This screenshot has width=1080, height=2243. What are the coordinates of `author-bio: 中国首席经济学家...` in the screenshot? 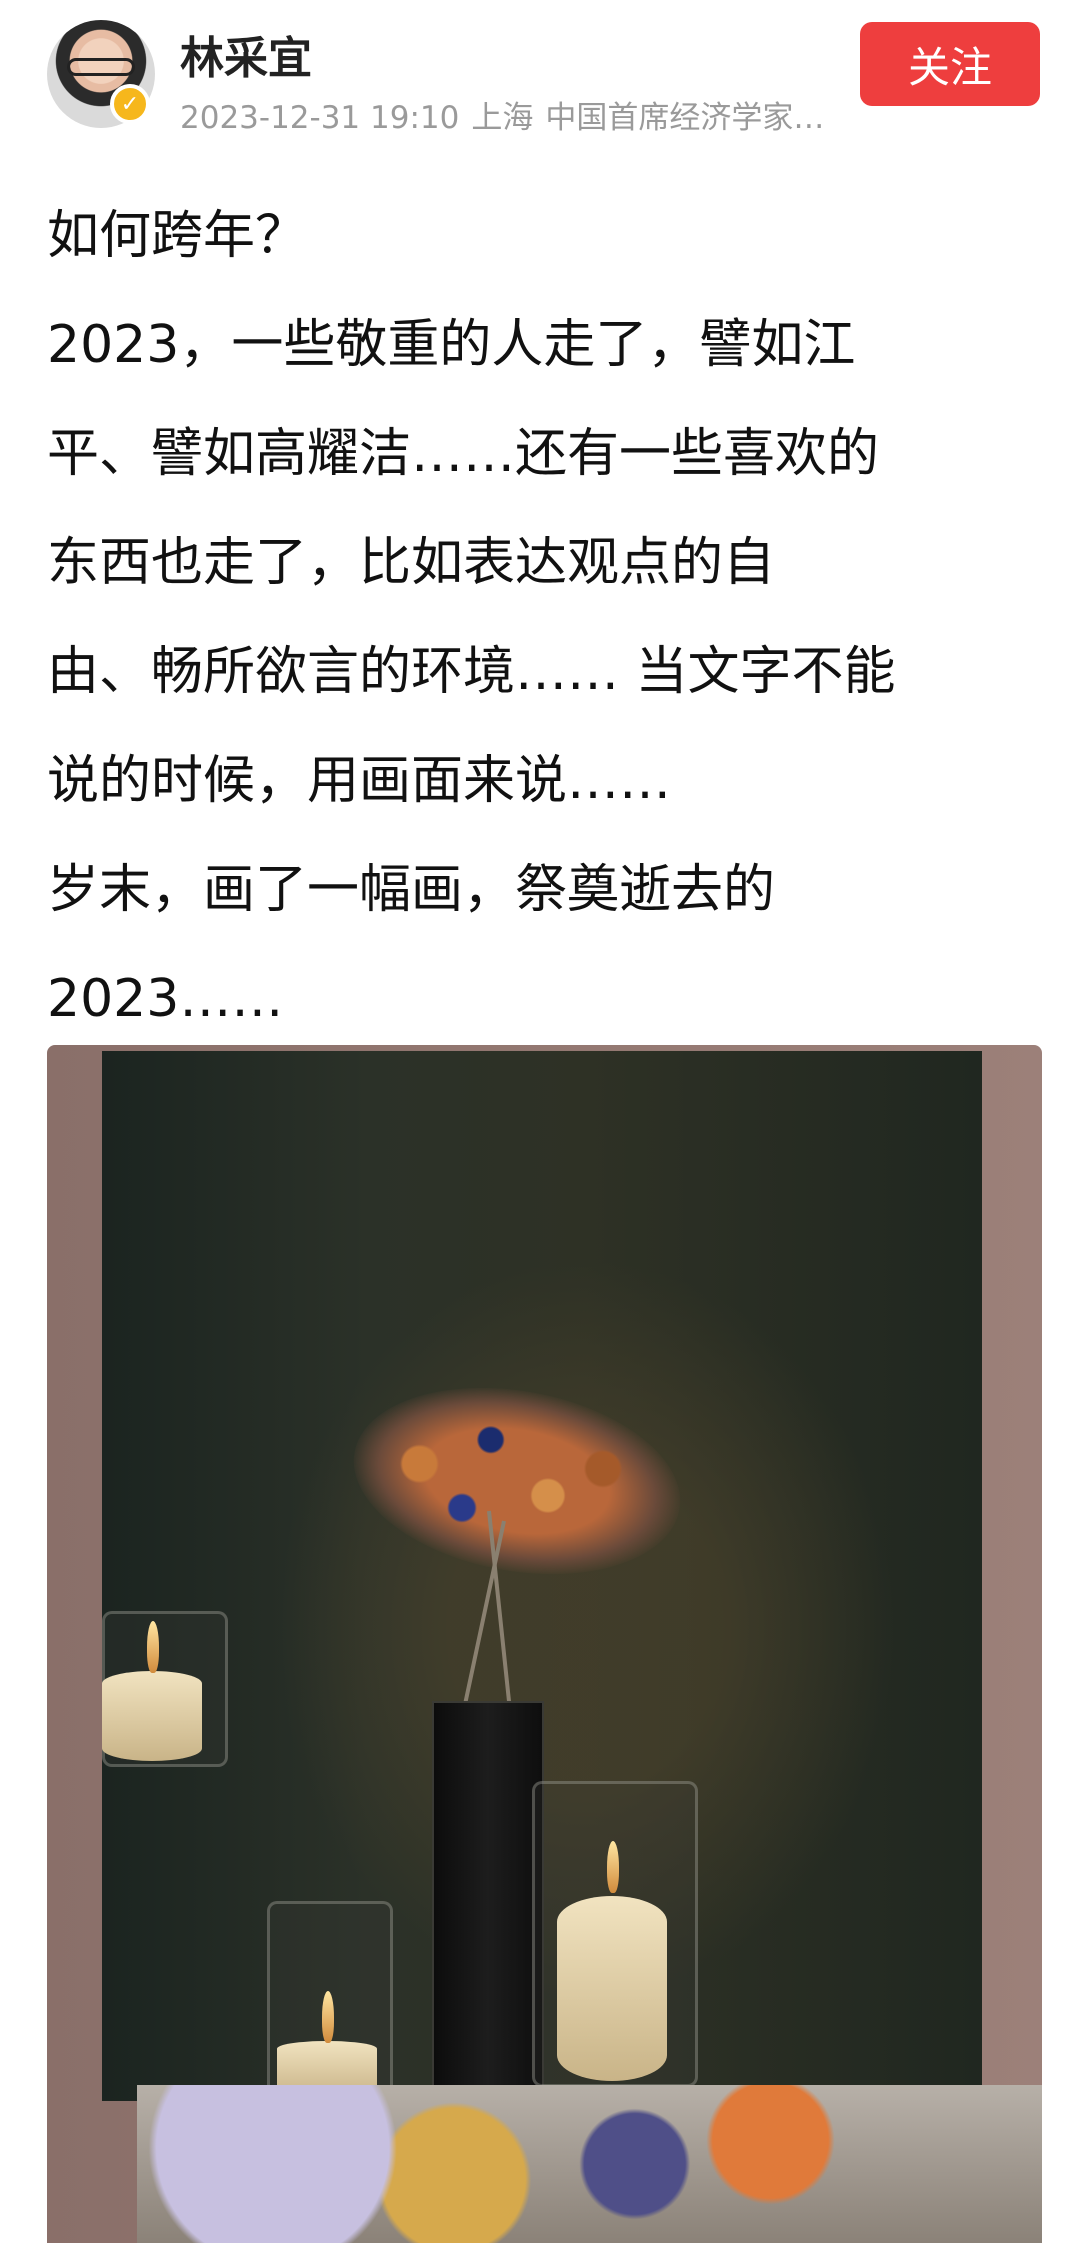 It's located at (684, 118).